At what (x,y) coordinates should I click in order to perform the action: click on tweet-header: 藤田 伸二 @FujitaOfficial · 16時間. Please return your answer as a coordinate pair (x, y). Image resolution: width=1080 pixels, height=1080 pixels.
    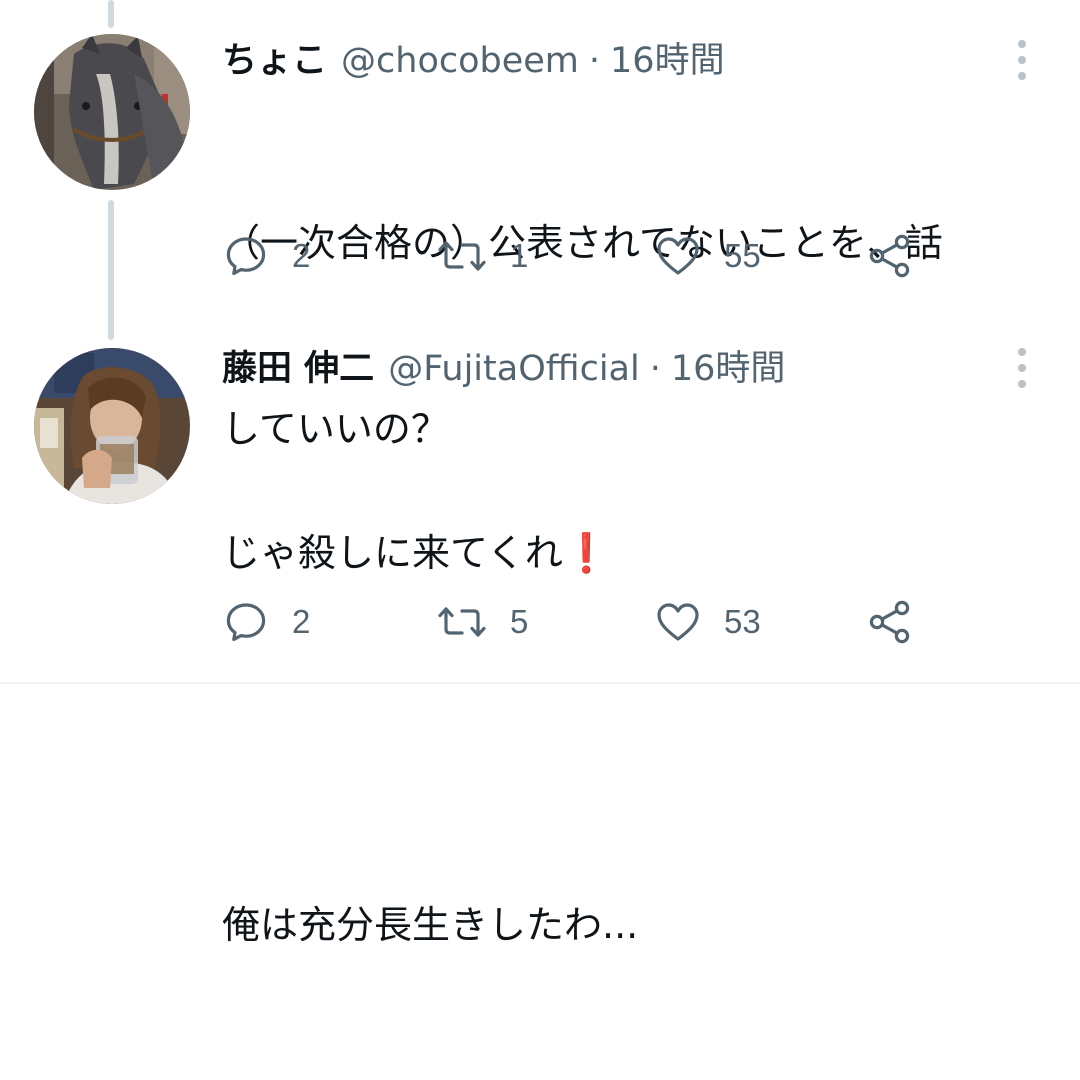
    Looking at the image, I should click on (503, 369).